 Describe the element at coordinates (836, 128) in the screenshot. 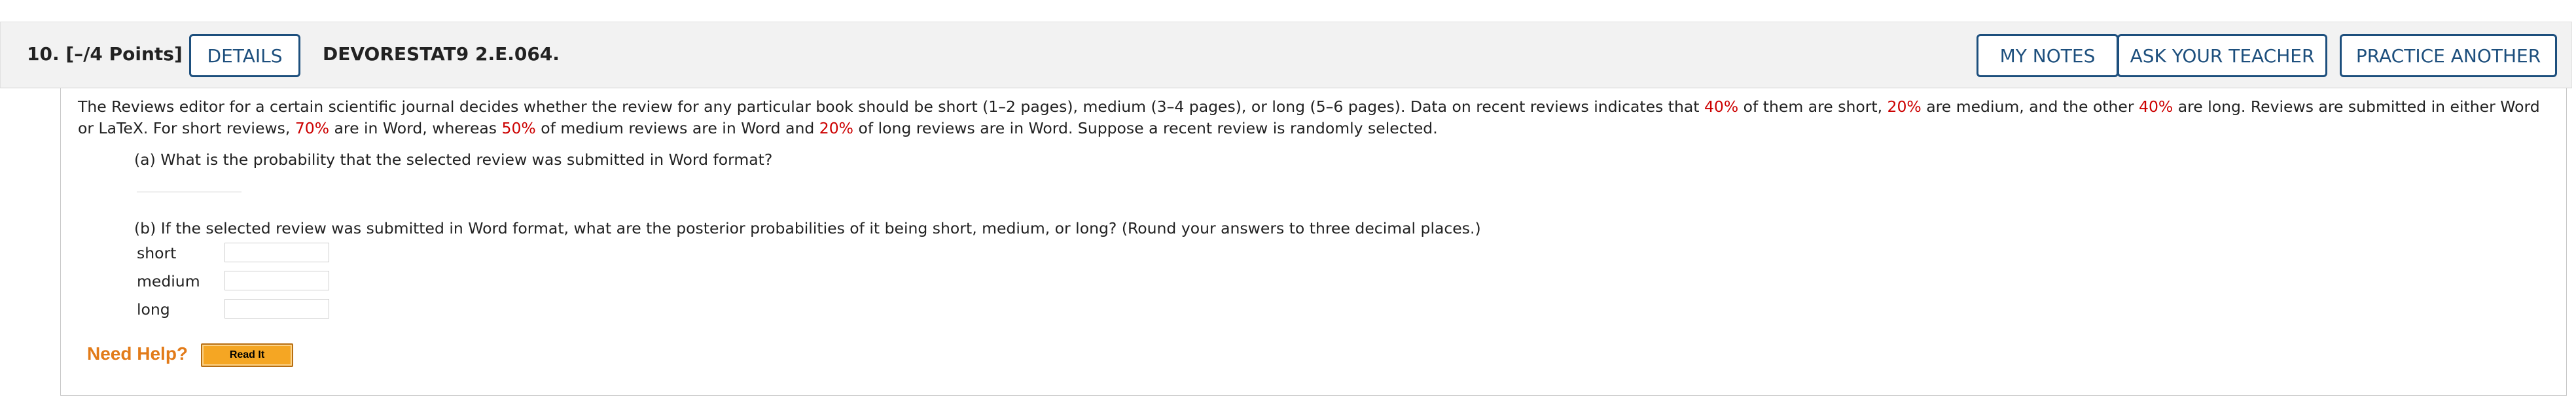

I see `word-percent-long: 20%` at that location.